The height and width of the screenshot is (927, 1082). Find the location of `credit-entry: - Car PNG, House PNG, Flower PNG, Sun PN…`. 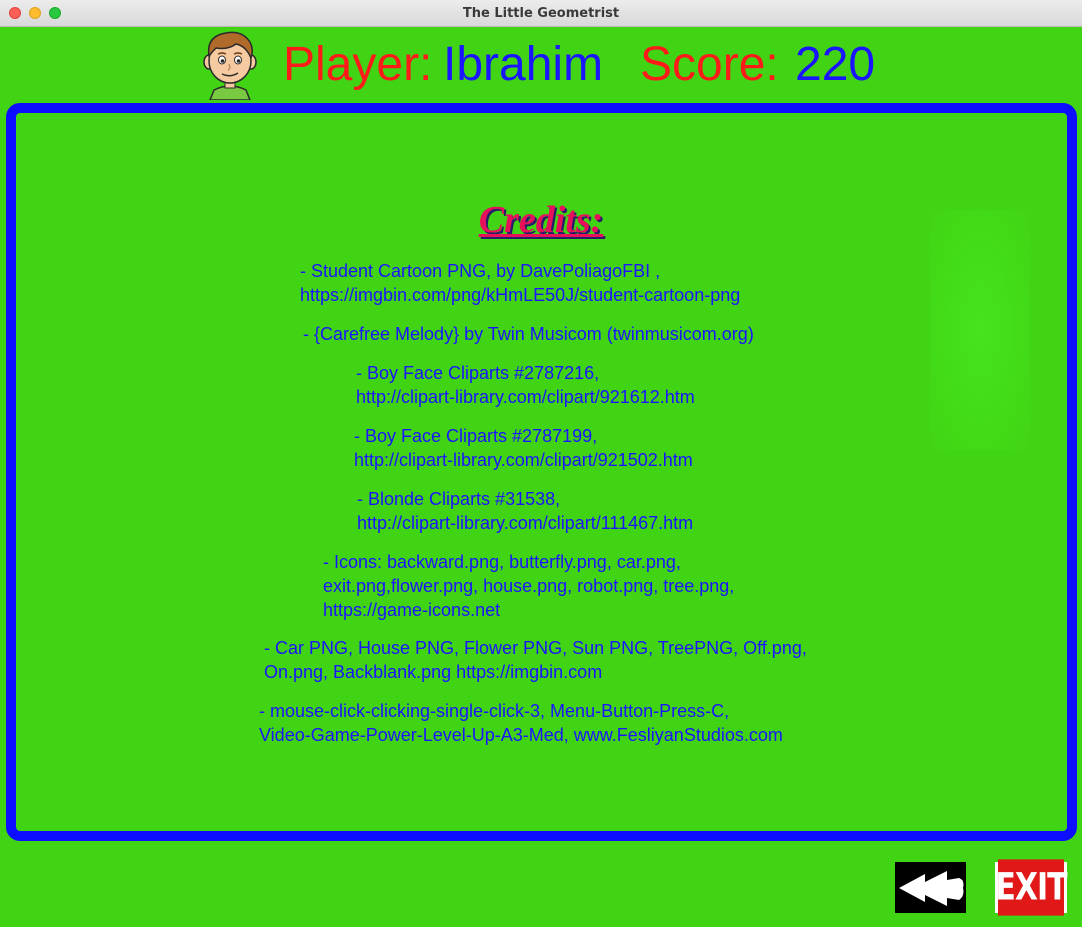

credit-entry: - Car PNG, House PNG, Flower PNG, Sun PN… is located at coordinates (535, 660).